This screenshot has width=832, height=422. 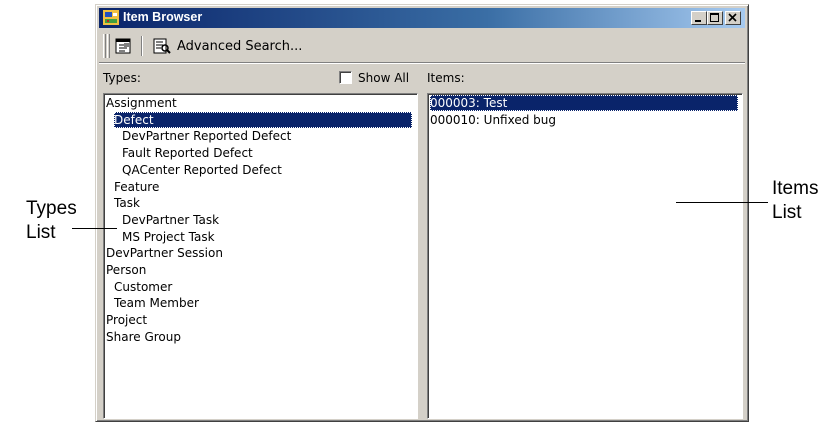 What do you see at coordinates (494, 120) in the screenshot?
I see `items-list-item: 000010: Unfixed bug` at bounding box center [494, 120].